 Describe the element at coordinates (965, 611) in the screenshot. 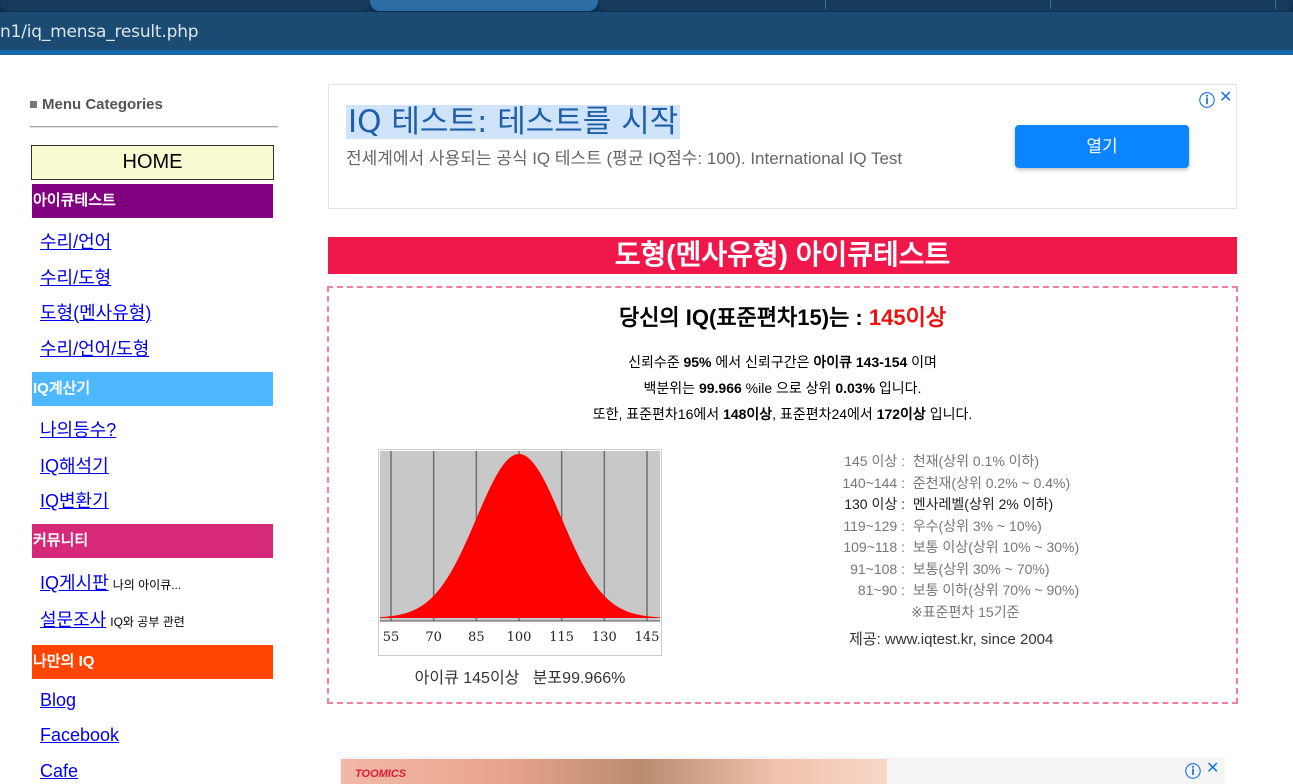

I see `legend-note: ※표준편차 15기준` at that location.